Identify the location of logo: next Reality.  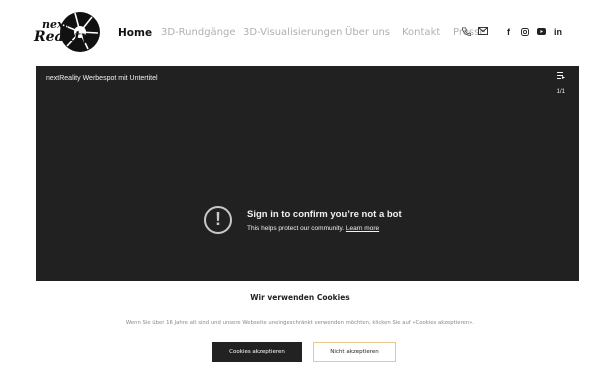
(68, 34).